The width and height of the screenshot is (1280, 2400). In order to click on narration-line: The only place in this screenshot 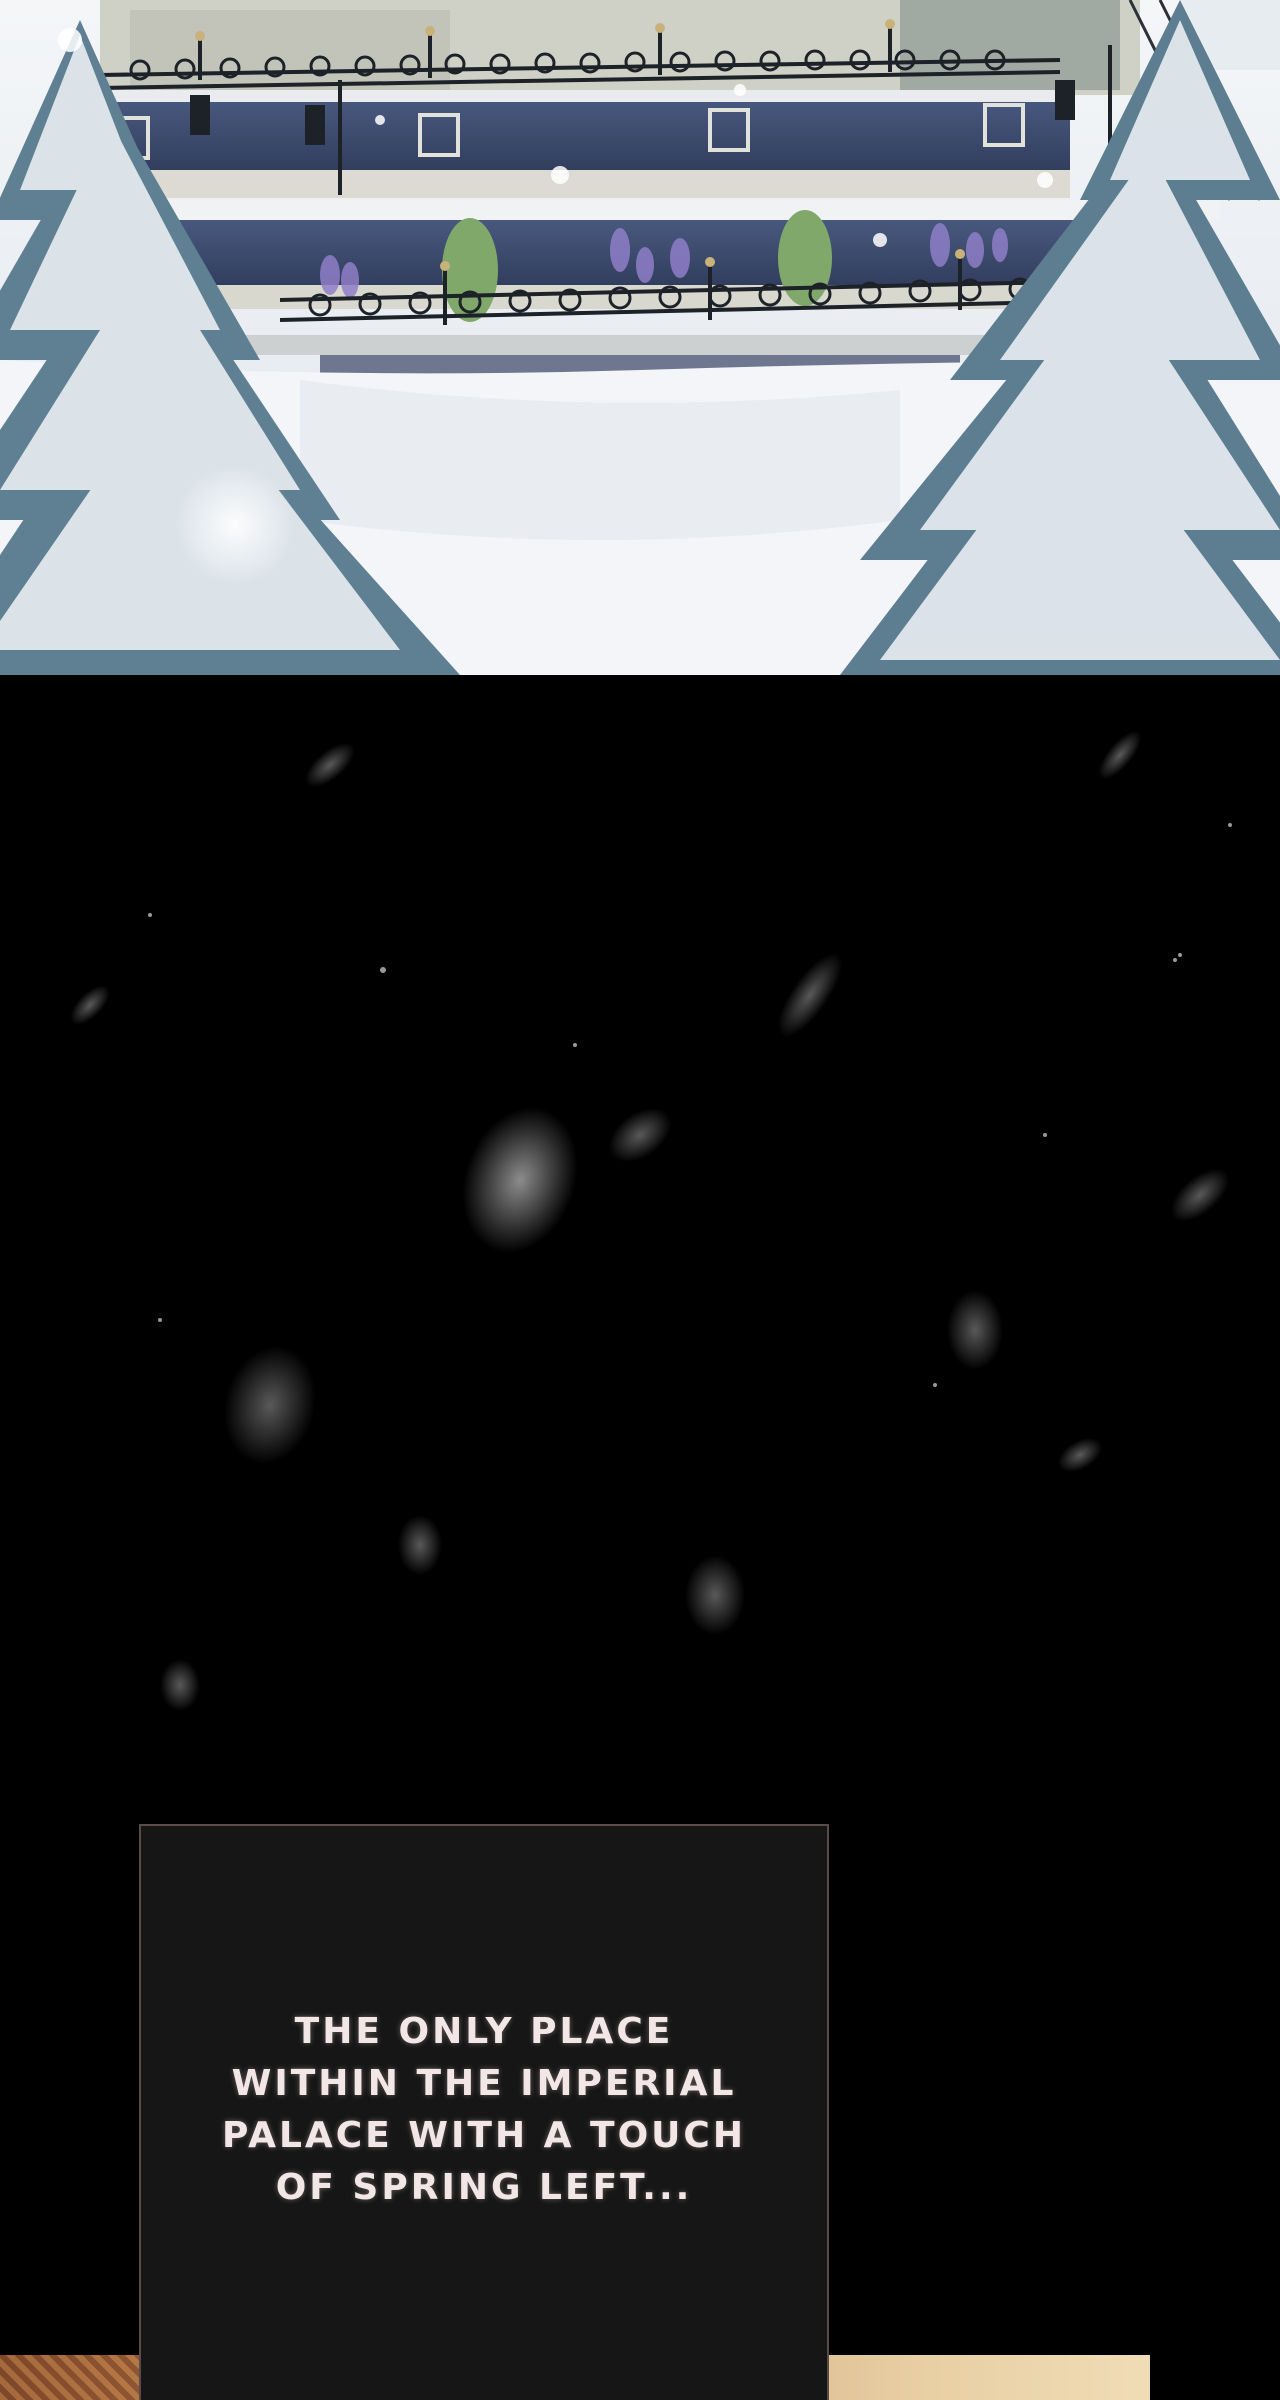, I will do `click(484, 2031)`.